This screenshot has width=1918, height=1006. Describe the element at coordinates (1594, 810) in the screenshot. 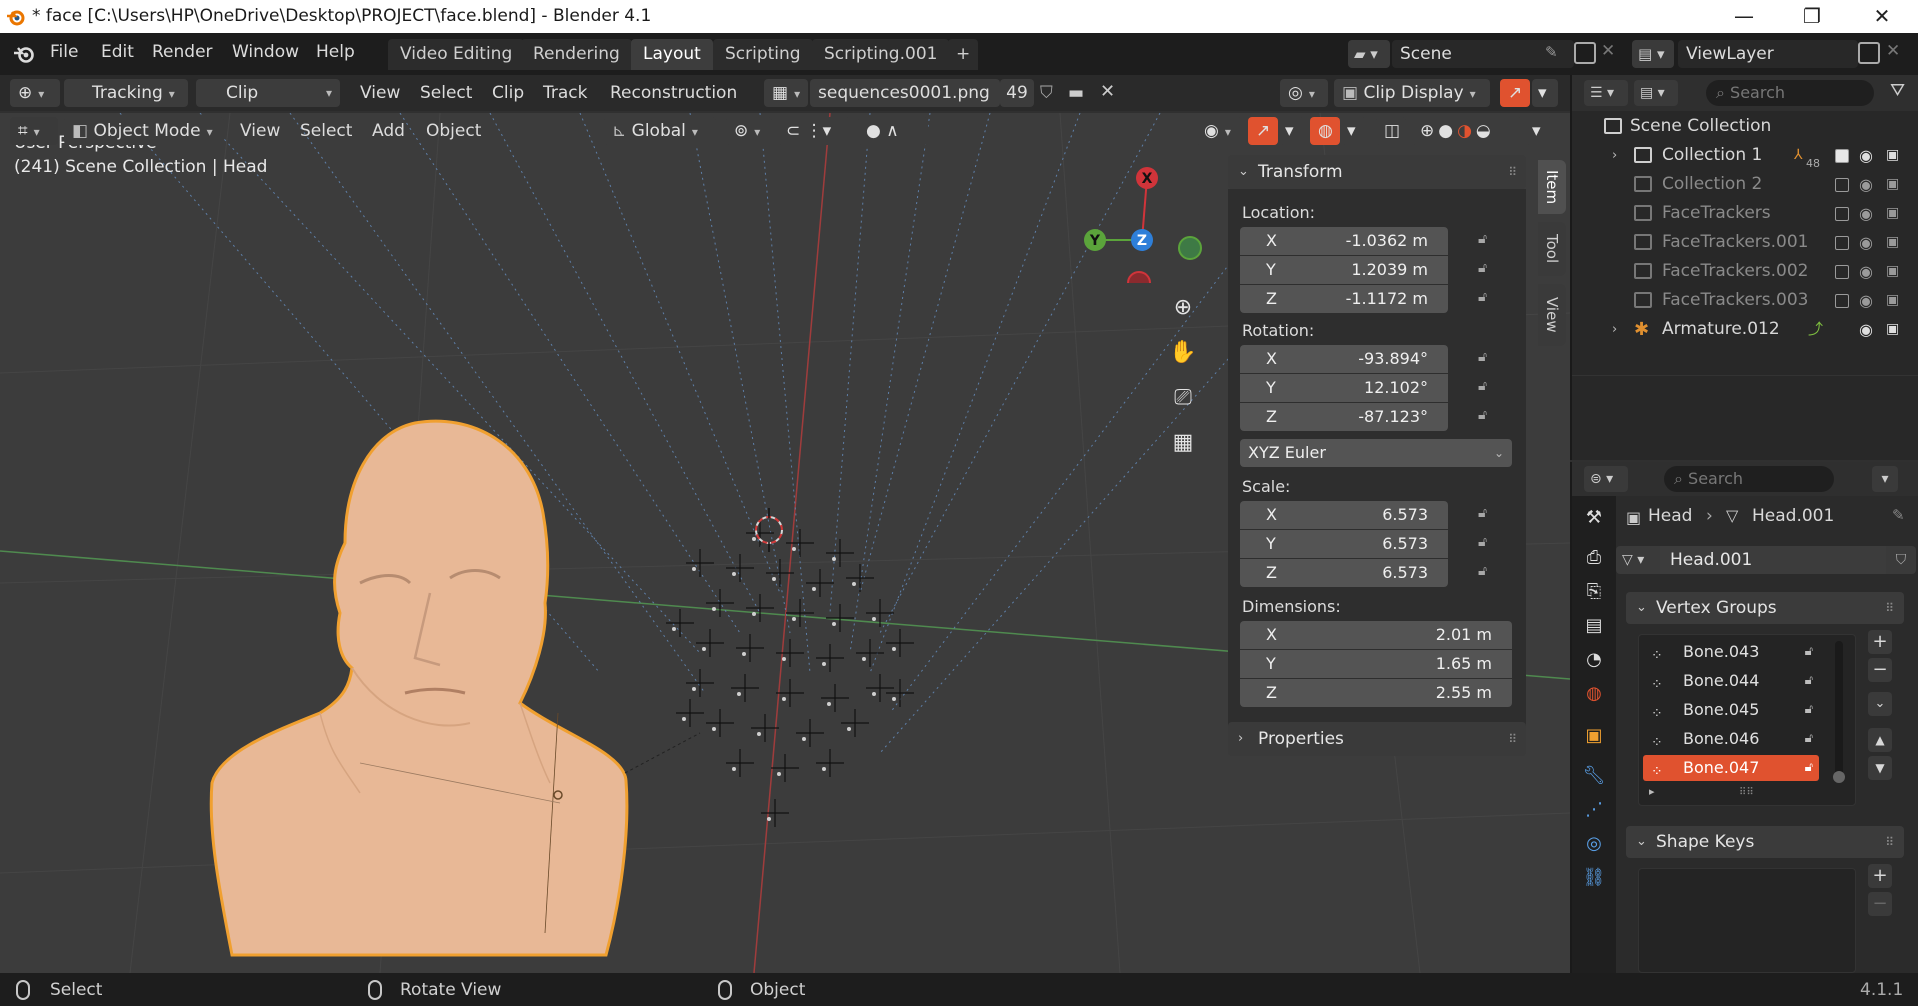

I see `particles-tab-icon: ⋰` at that location.